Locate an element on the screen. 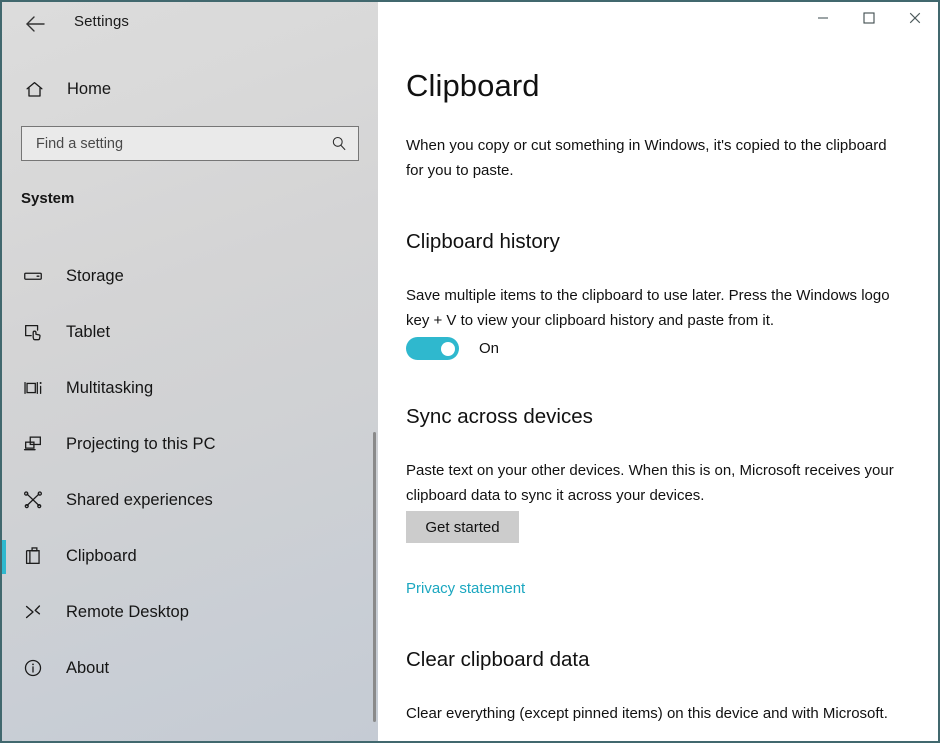  close-button is located at coordinates (915, 18).